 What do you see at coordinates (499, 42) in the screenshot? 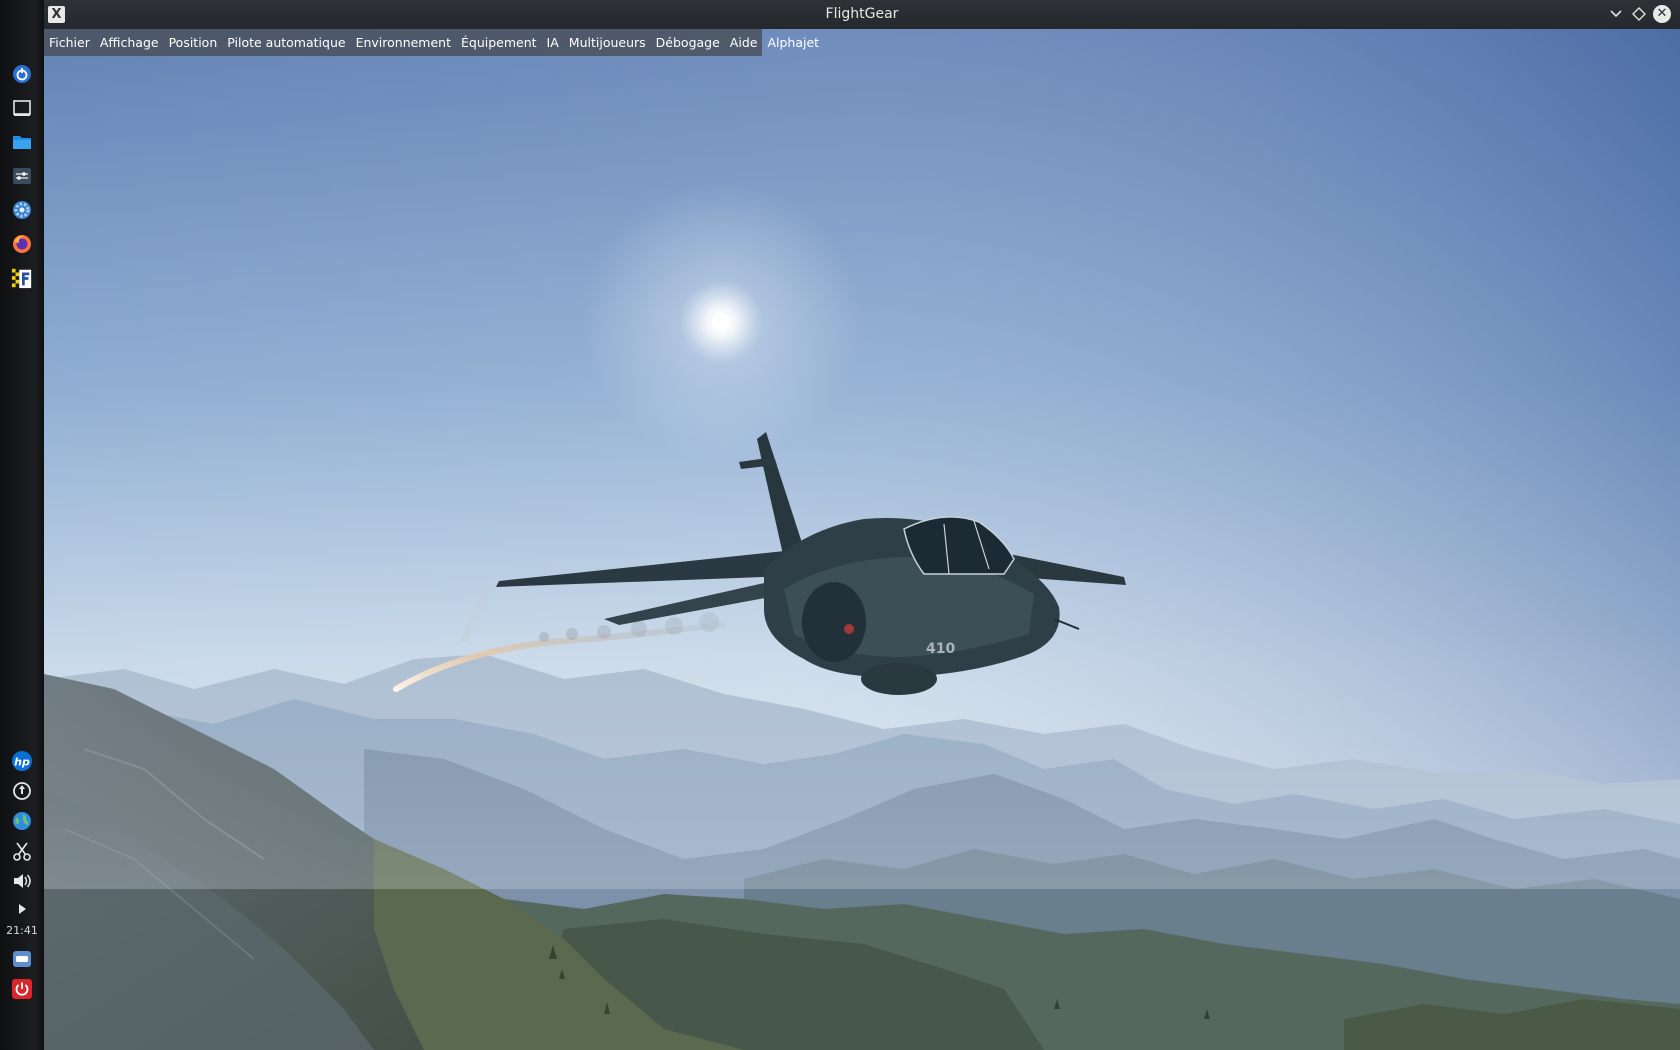
I see `menu-equipement: Équipement` at bounding box center [499, 42].